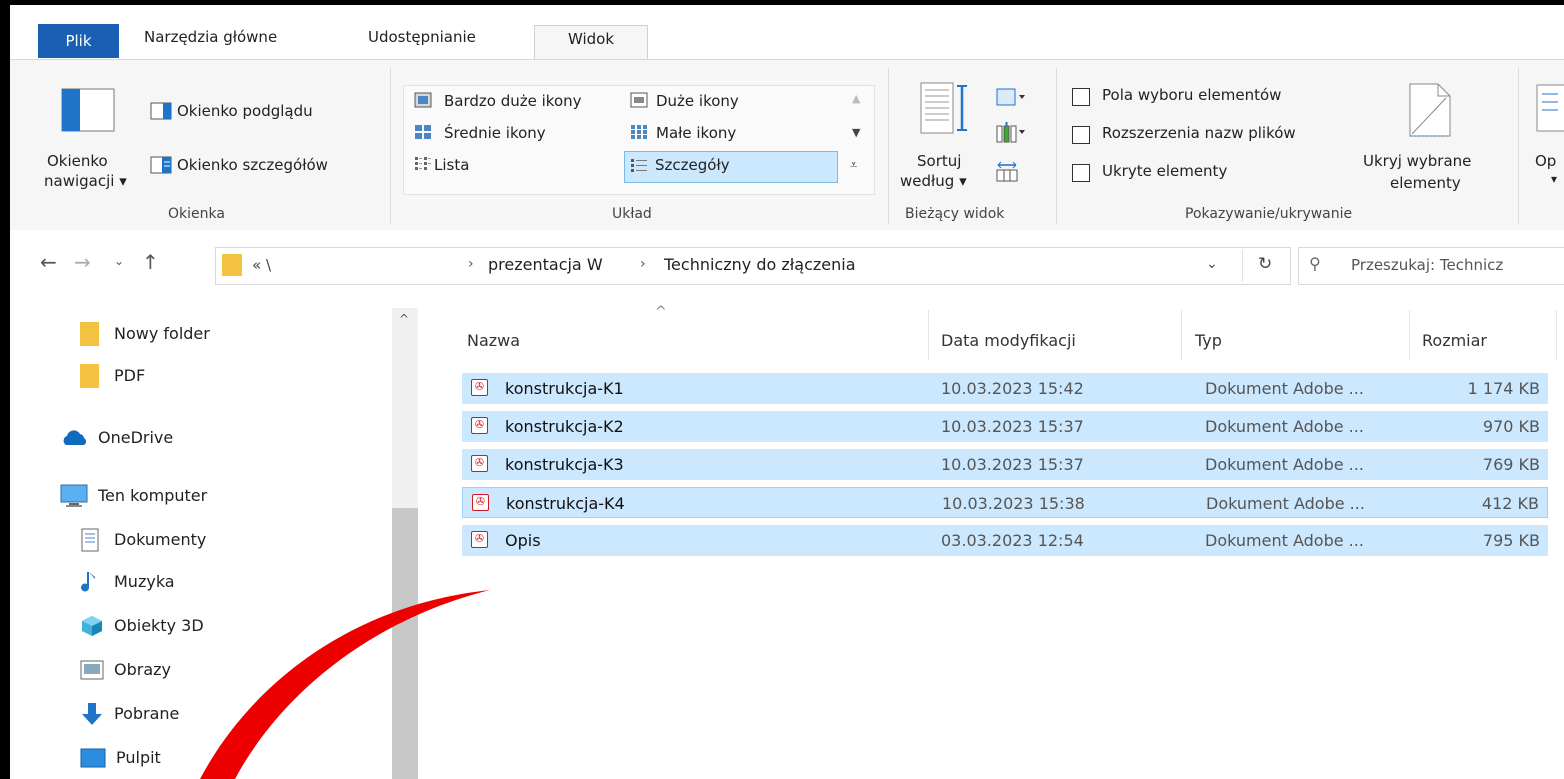  What do you see at coordinates (564, 464) in the screenshot?
I see `file-name: konstrukcja-K3` at bounding box center [564, 464].